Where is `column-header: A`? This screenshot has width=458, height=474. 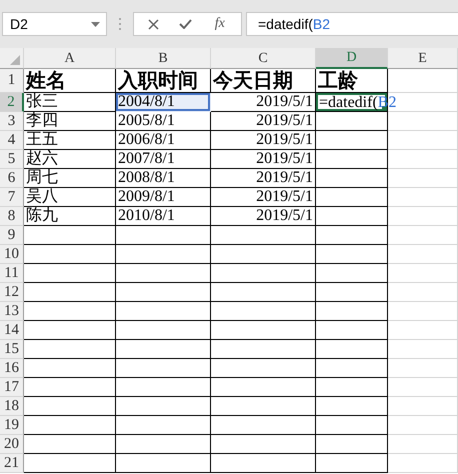
column-header: A is located at coordinates (70, 58).